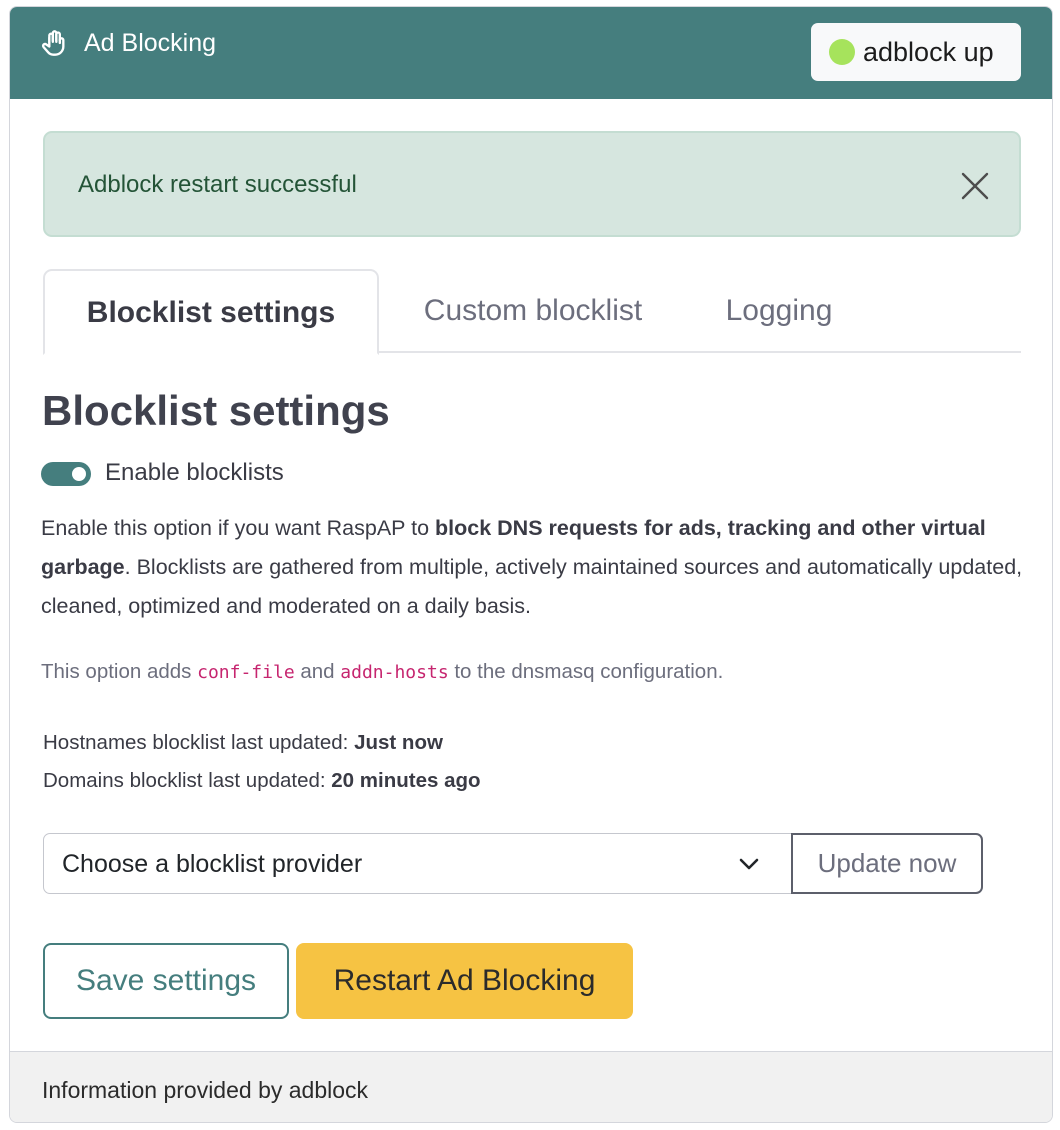 This screenshot has width=1060, height=1130. What do you see at coordinates (586, 671) in the screenshot?
I see `note-part-3: to the dnsmasq configuration.` at bounding box center [586, 671].